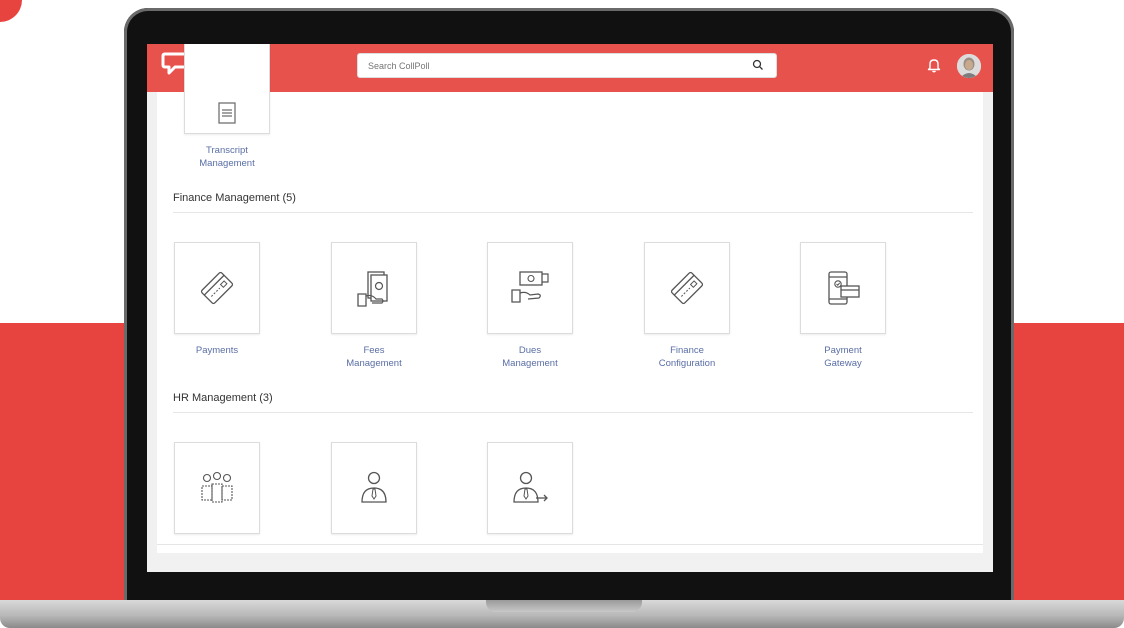 The width and height of the screenshot is (1124, 628). I want to click on background-band-right, so click(1067, 461).